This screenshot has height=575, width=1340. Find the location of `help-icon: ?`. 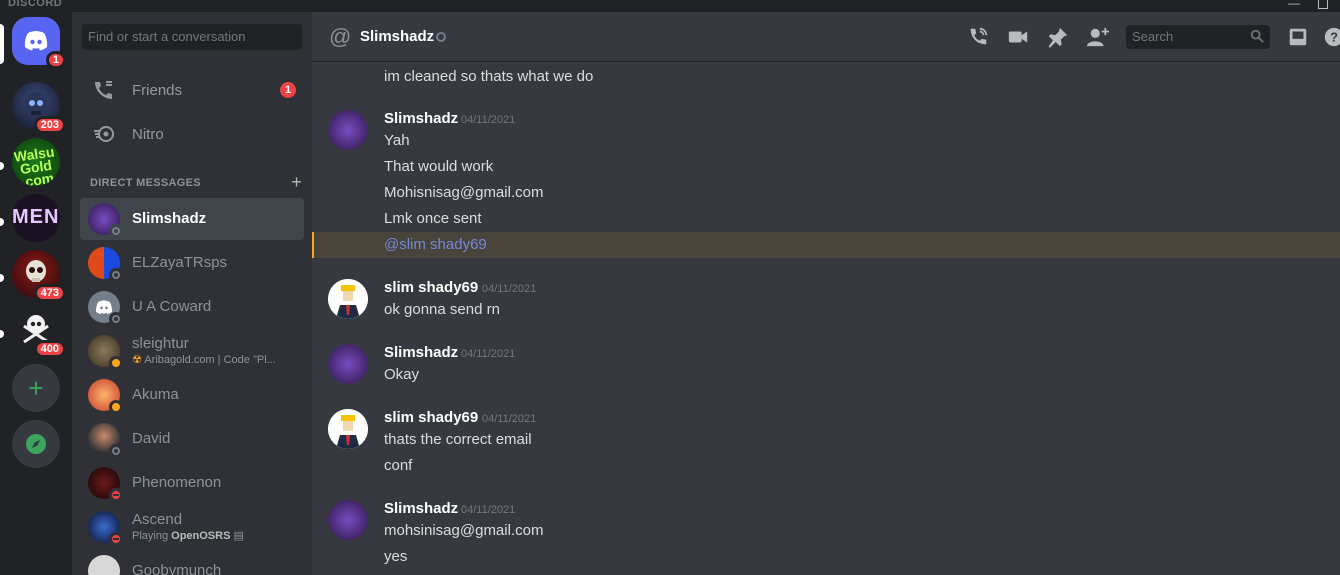

help-icon: ? is located at coordinates (1331, 37).